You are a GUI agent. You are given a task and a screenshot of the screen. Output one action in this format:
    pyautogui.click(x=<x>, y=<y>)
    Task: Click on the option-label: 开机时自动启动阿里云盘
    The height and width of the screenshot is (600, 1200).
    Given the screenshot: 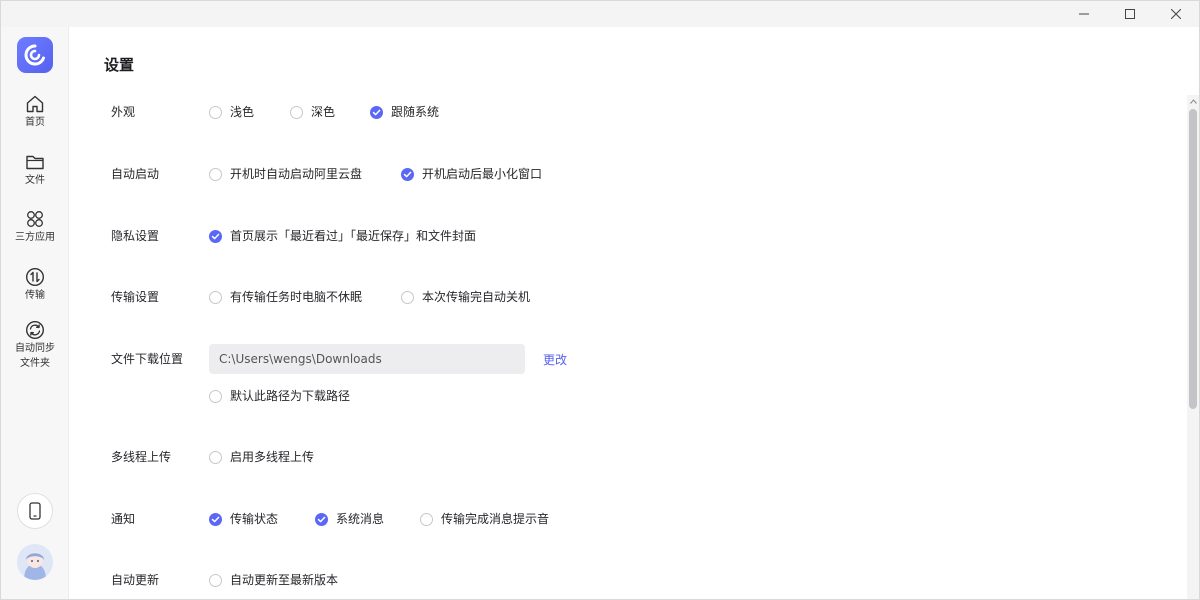 What is the action you would take?
    pyautogui.click(x=296, y=174)
    